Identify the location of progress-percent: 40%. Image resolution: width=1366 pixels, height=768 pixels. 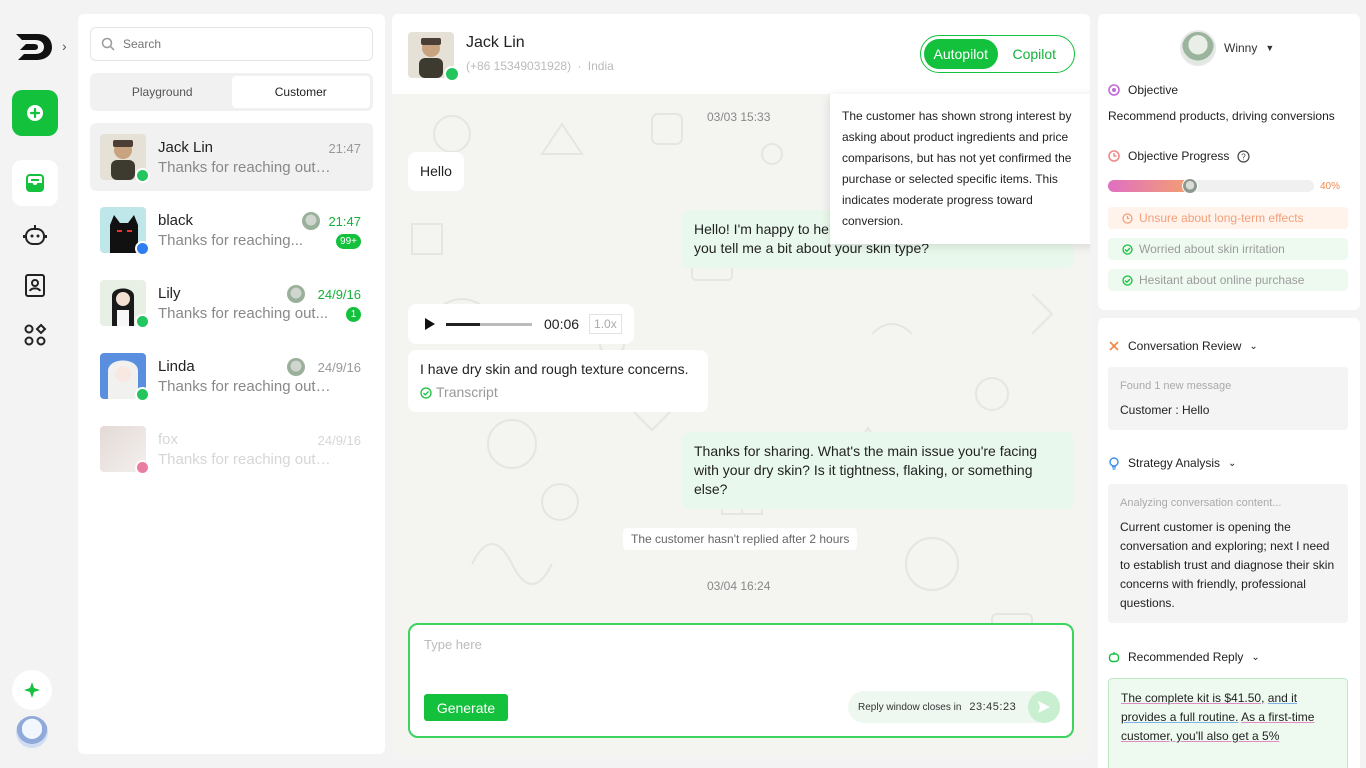
(1330, 186).